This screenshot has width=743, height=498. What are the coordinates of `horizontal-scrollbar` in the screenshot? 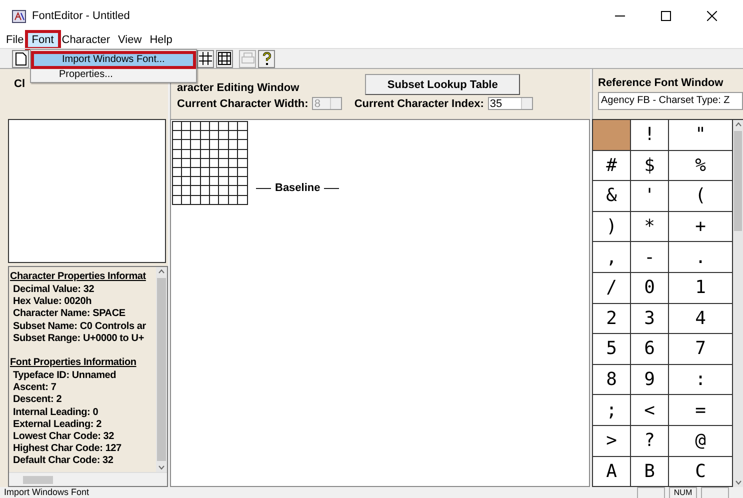 It's located at (88, 479).